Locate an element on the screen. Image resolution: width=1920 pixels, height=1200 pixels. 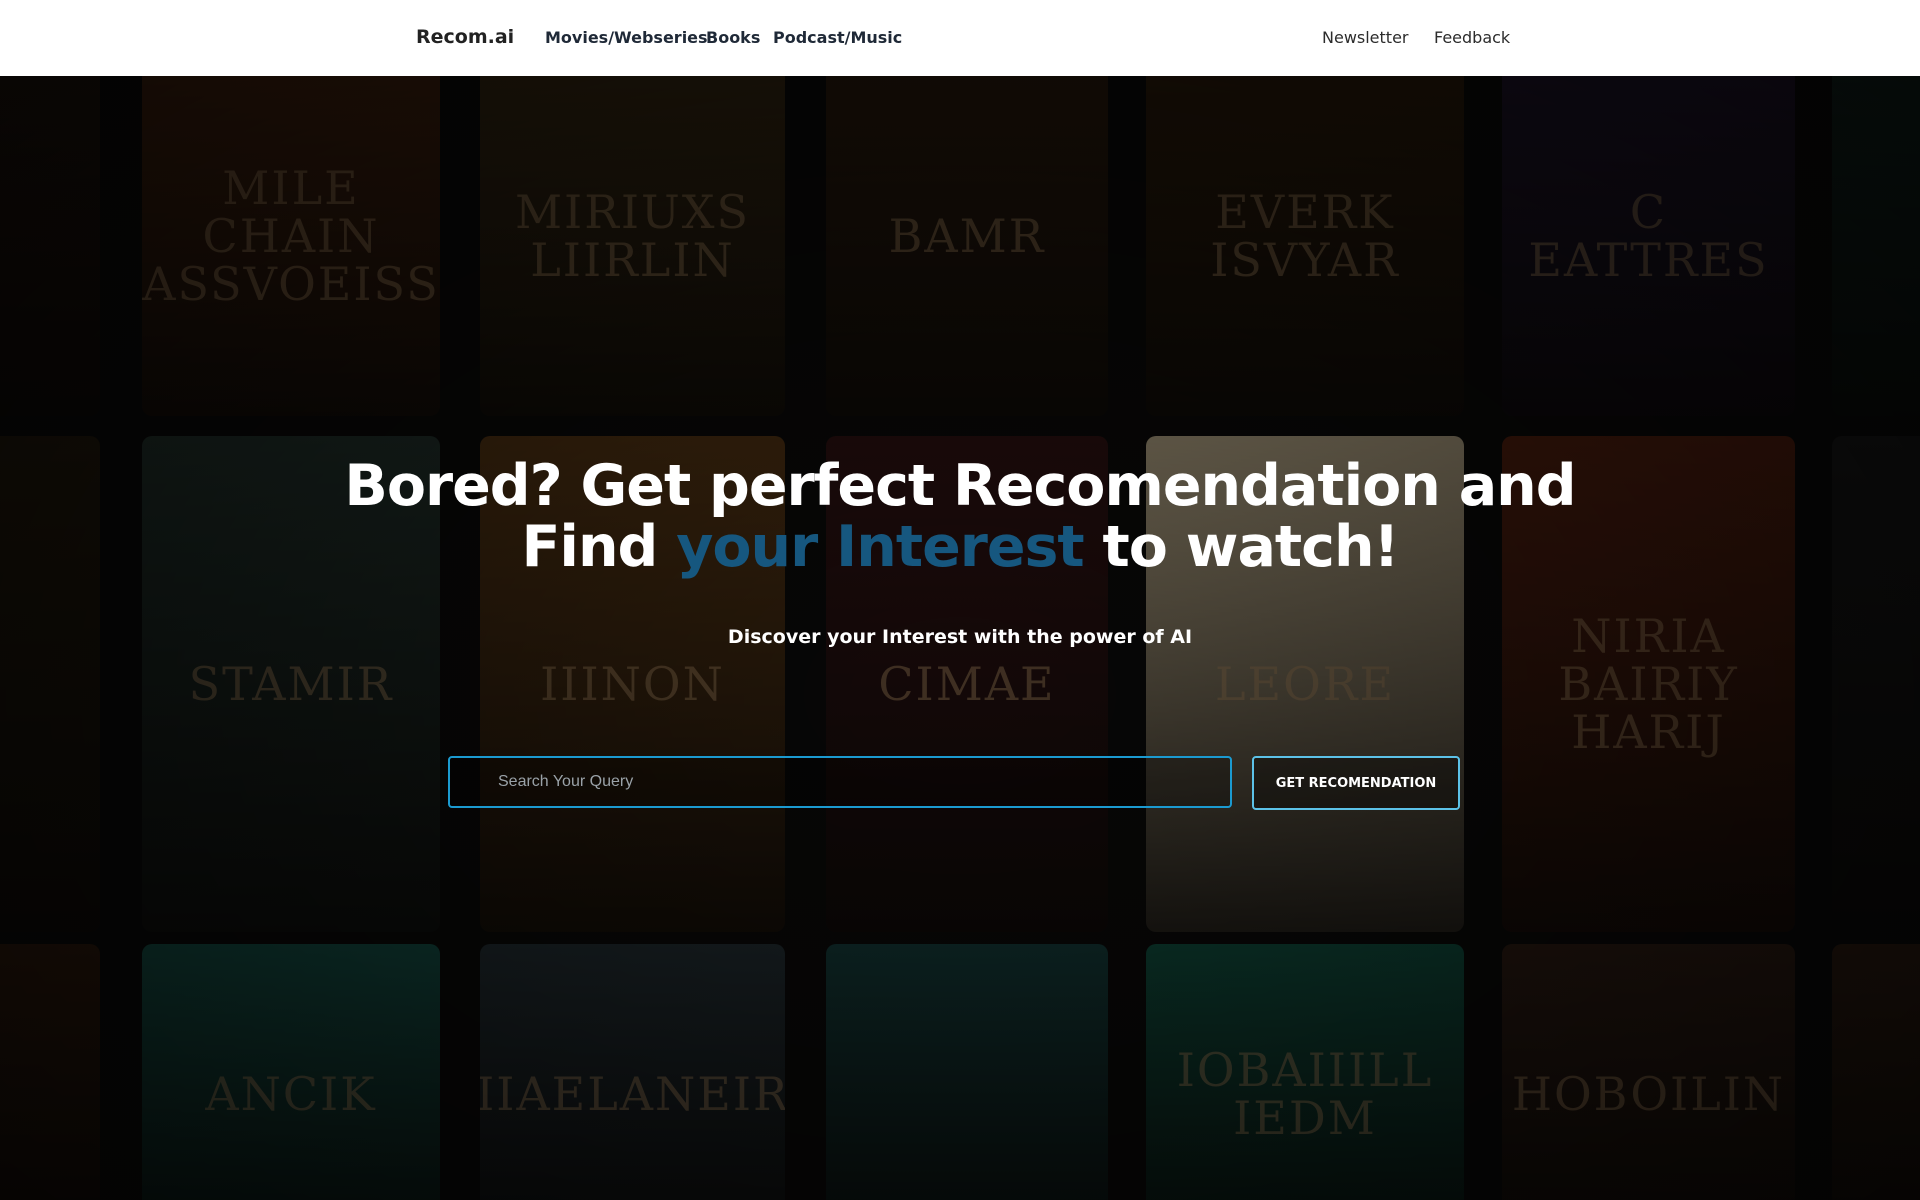
headline-end: to watch! is located at coordinates (1251, 547).